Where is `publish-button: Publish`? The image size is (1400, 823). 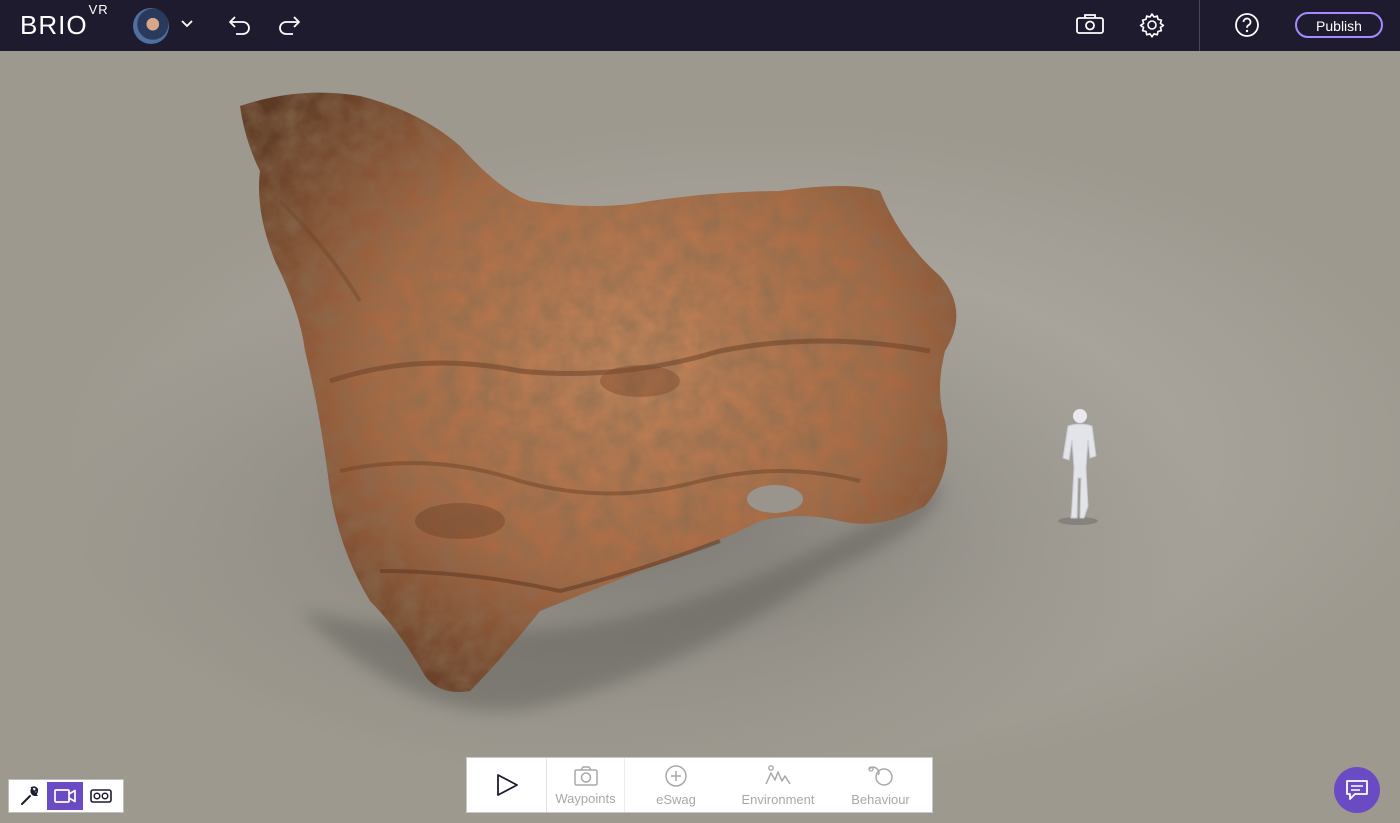
publish-button: Publish is located at coordinates (1339, 25).